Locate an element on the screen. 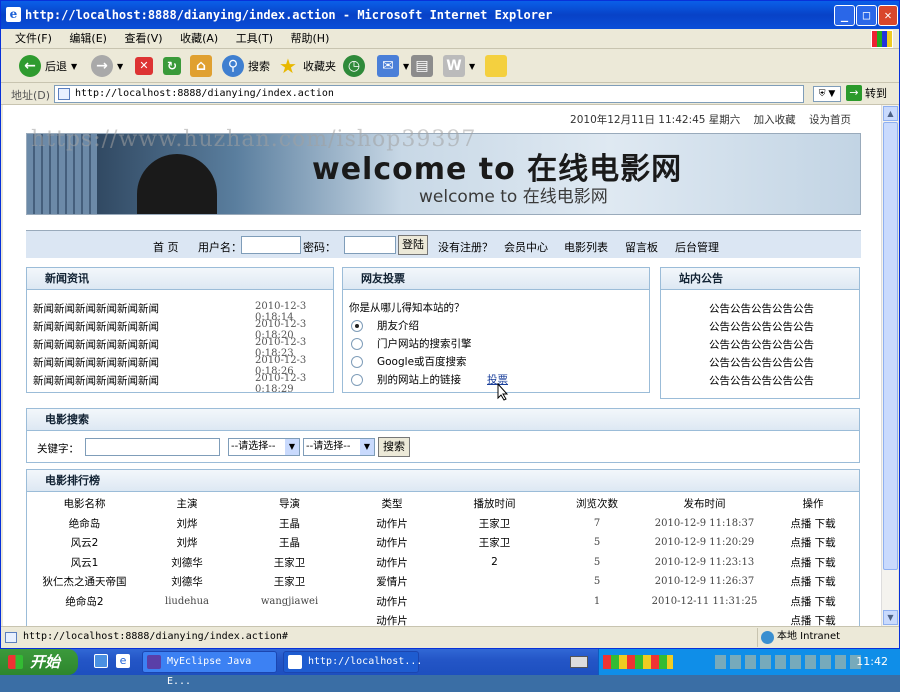 The width and height of the screenshot is (900, 692). notes-button is located at coordinates (496, 66).